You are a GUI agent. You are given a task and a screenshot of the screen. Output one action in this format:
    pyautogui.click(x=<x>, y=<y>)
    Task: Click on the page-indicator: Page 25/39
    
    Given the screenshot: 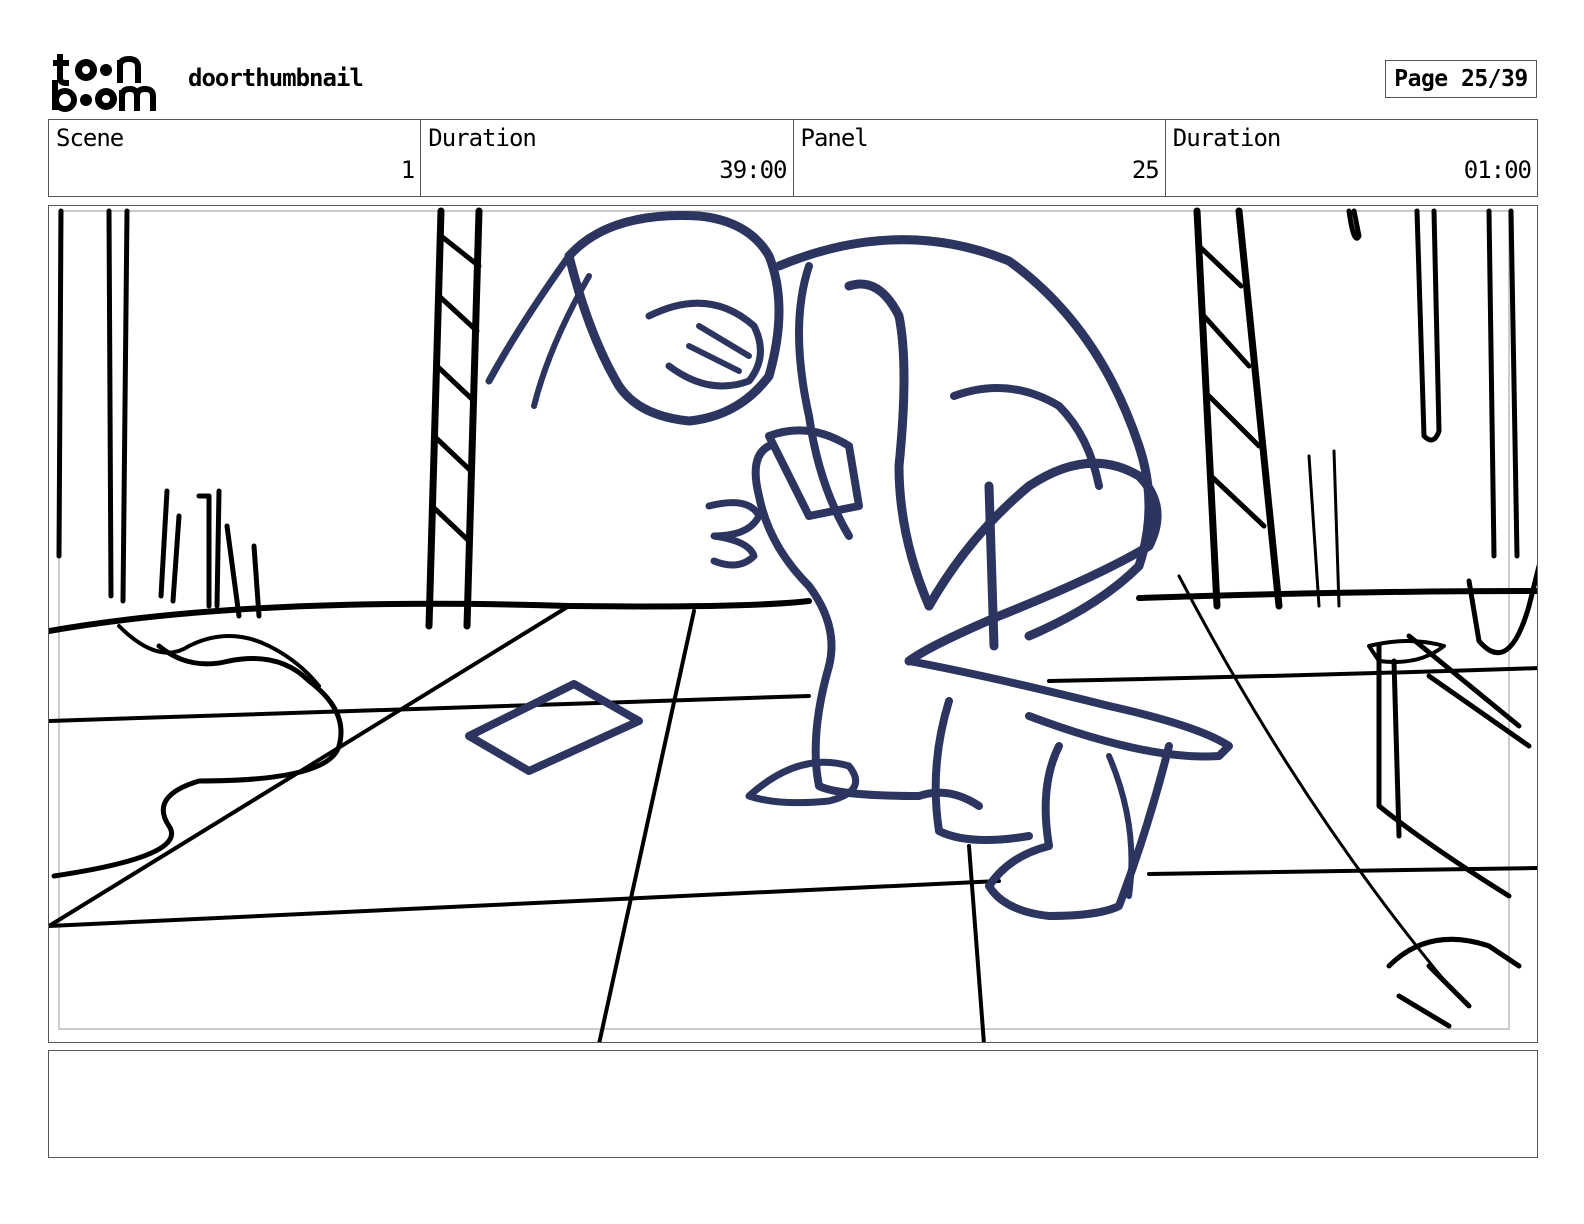 What is the action you would take?
    pyautogui.click(x=1461, y=79)
    